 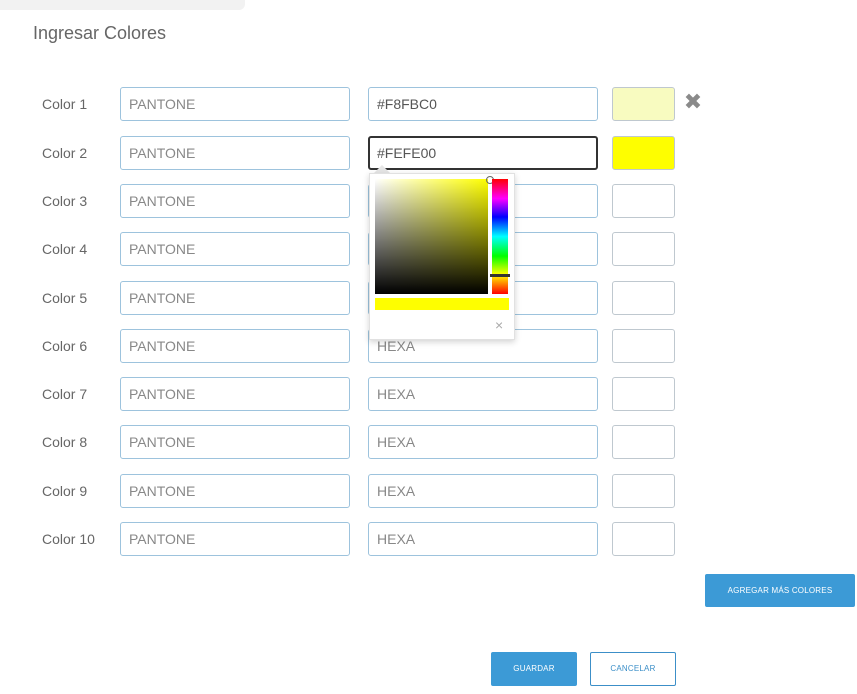 I want to click on color-row-label: Color 8, so click(x=65, y=442).